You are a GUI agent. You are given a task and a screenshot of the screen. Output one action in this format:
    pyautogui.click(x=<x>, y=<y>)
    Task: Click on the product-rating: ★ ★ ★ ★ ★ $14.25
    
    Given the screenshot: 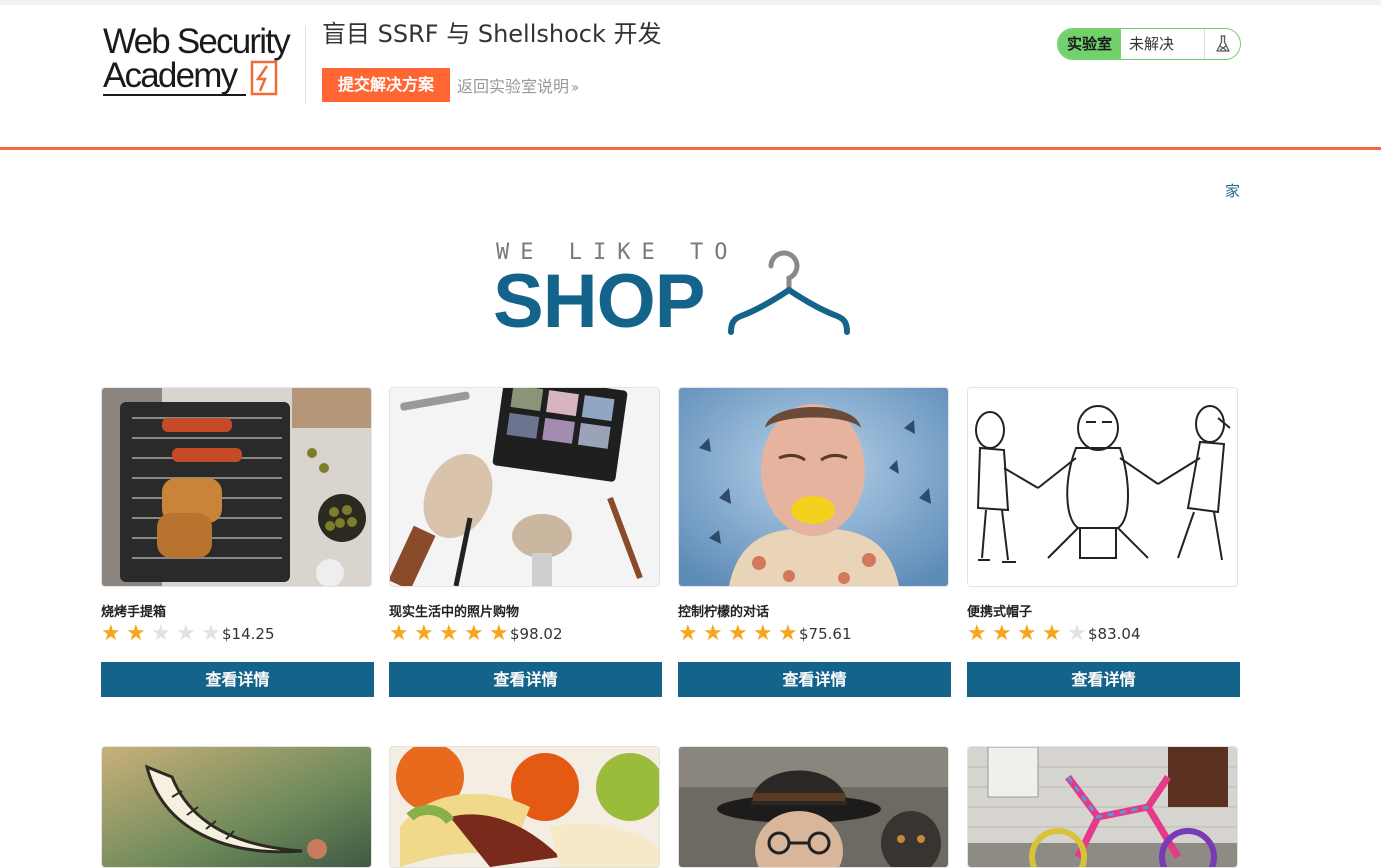 What is the action you would take?
    pyautogui.click(x=188, y=634)
    